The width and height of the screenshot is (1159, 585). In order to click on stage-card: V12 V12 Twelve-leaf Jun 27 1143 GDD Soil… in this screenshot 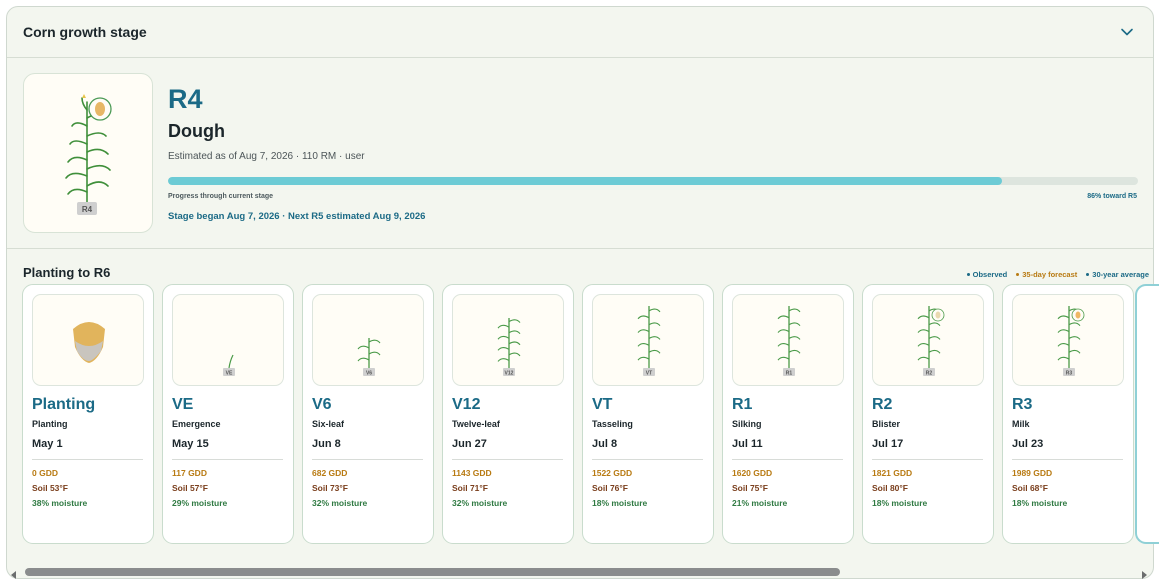, I will do `click(508, 414)`.